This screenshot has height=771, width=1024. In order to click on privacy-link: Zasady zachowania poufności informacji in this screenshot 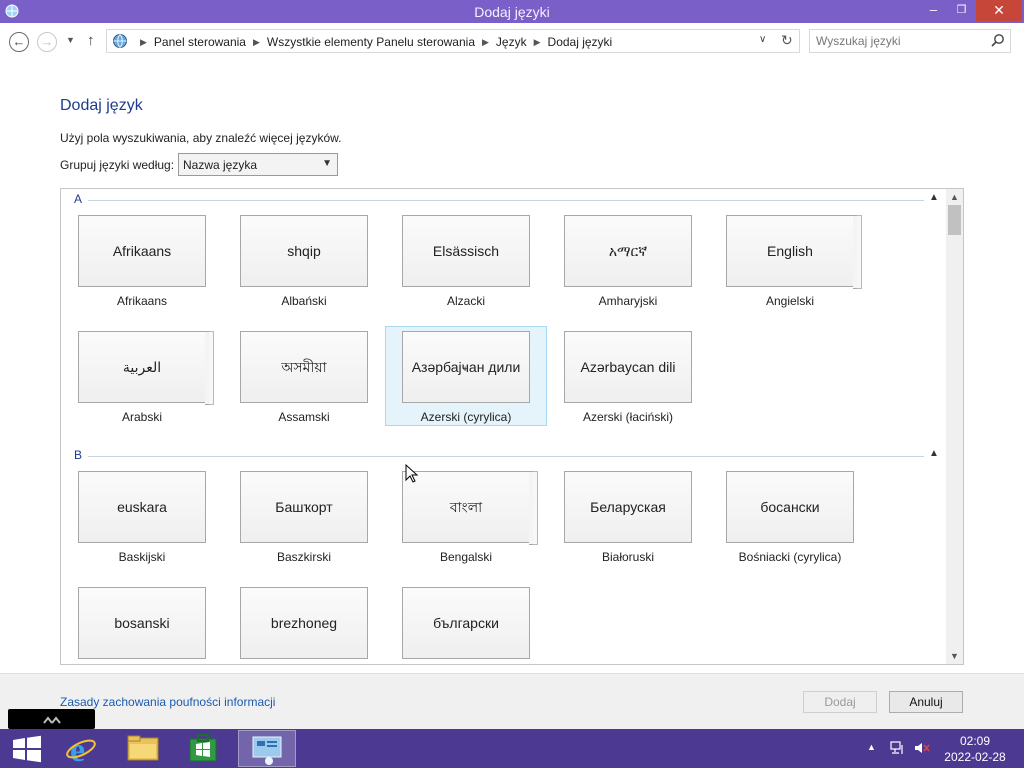, I will do `click(167, 702)`.